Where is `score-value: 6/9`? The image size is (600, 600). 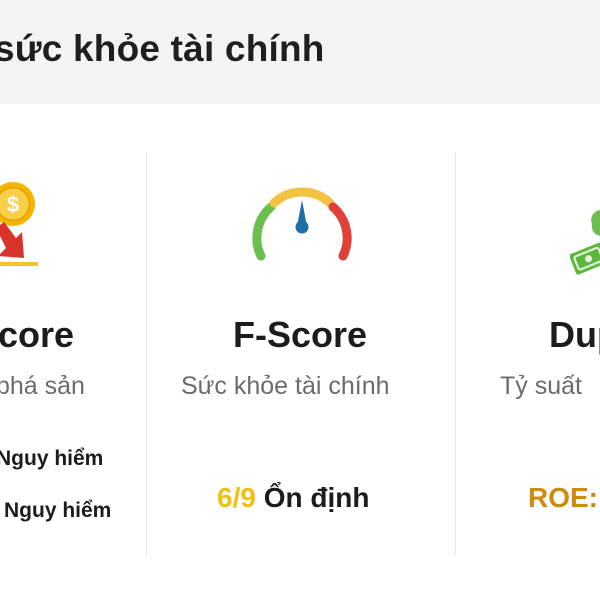 score-value: 6/9 is located at coordinates (236, 497).